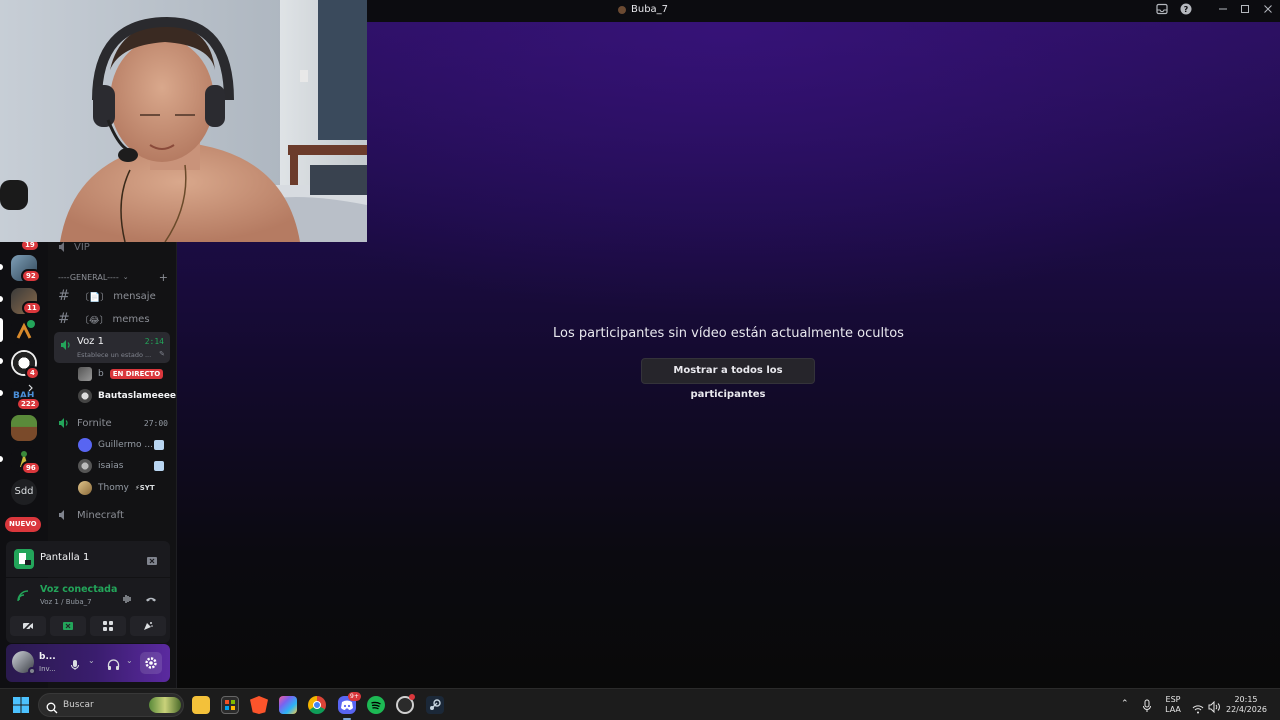 This screenshot has height=720, width=1280. Describe the element at coordinates (435, 705) in the screenshot. I see `steam-icon` at that location.